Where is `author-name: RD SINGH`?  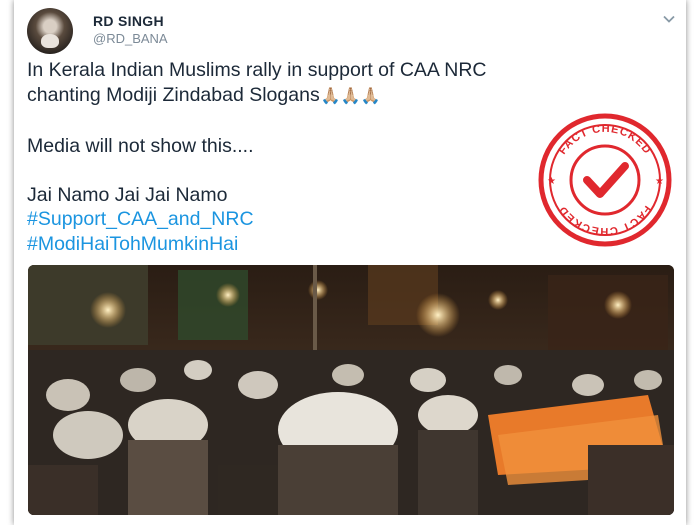
author-name: RD SINGH is located at coordinates (128, 21).